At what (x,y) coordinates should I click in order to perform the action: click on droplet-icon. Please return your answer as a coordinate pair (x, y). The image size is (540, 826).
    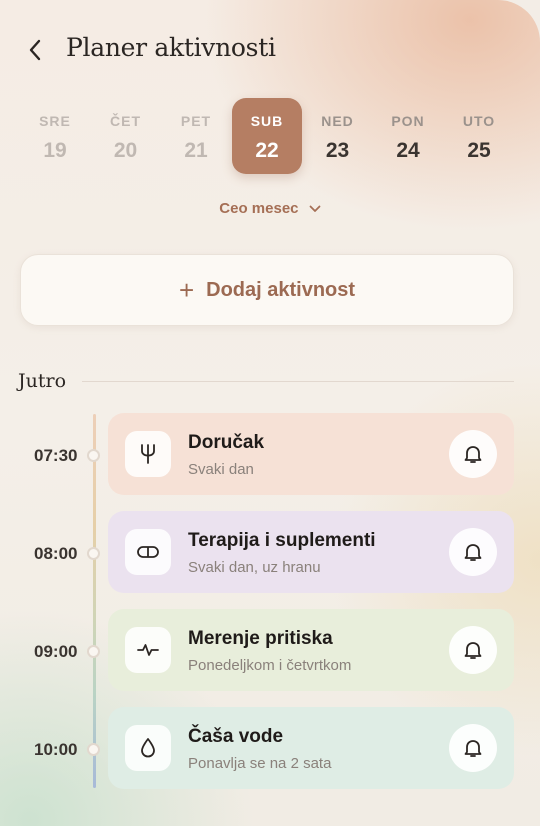
    Looking at the image, I should click on (148, 748).